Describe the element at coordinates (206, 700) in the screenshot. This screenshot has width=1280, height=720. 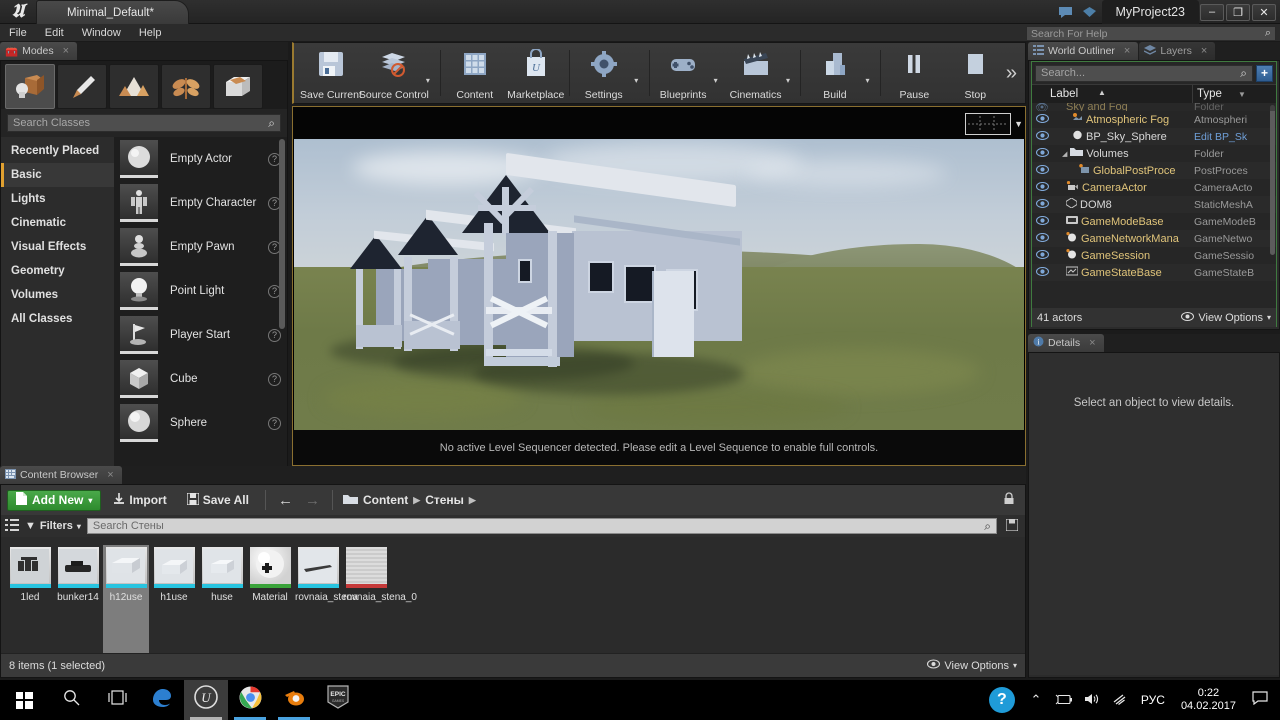
I see `taskbar-app-unreal-engine: U` at that location.